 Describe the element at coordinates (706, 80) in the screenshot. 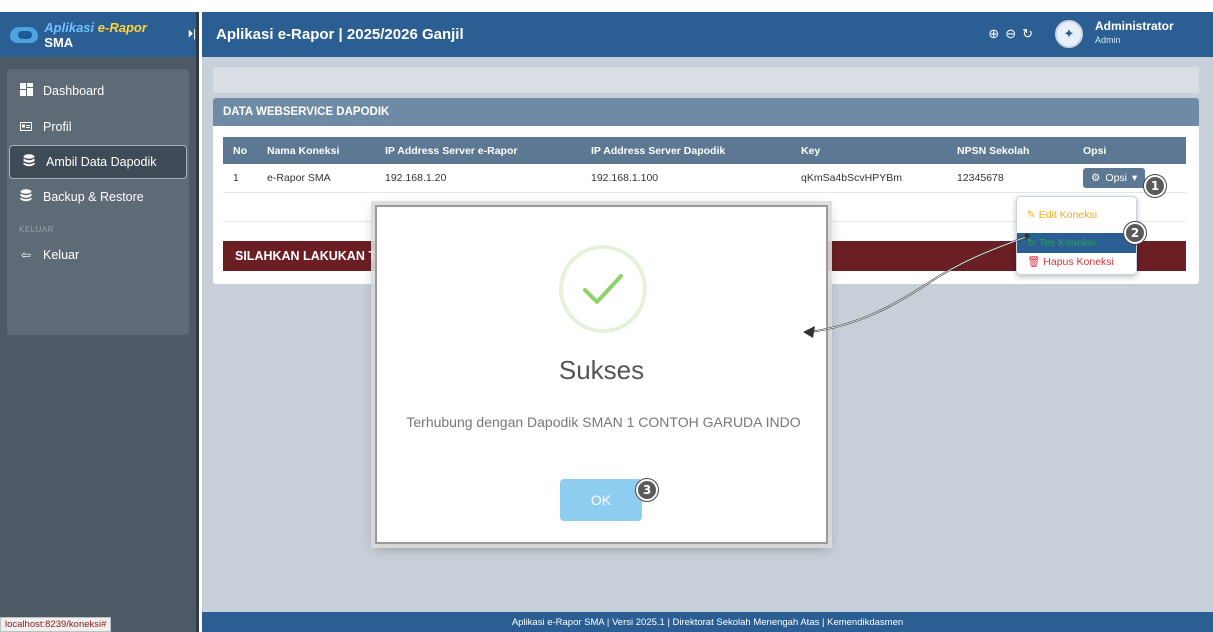

I see `breadcrumb-bar` at that location.